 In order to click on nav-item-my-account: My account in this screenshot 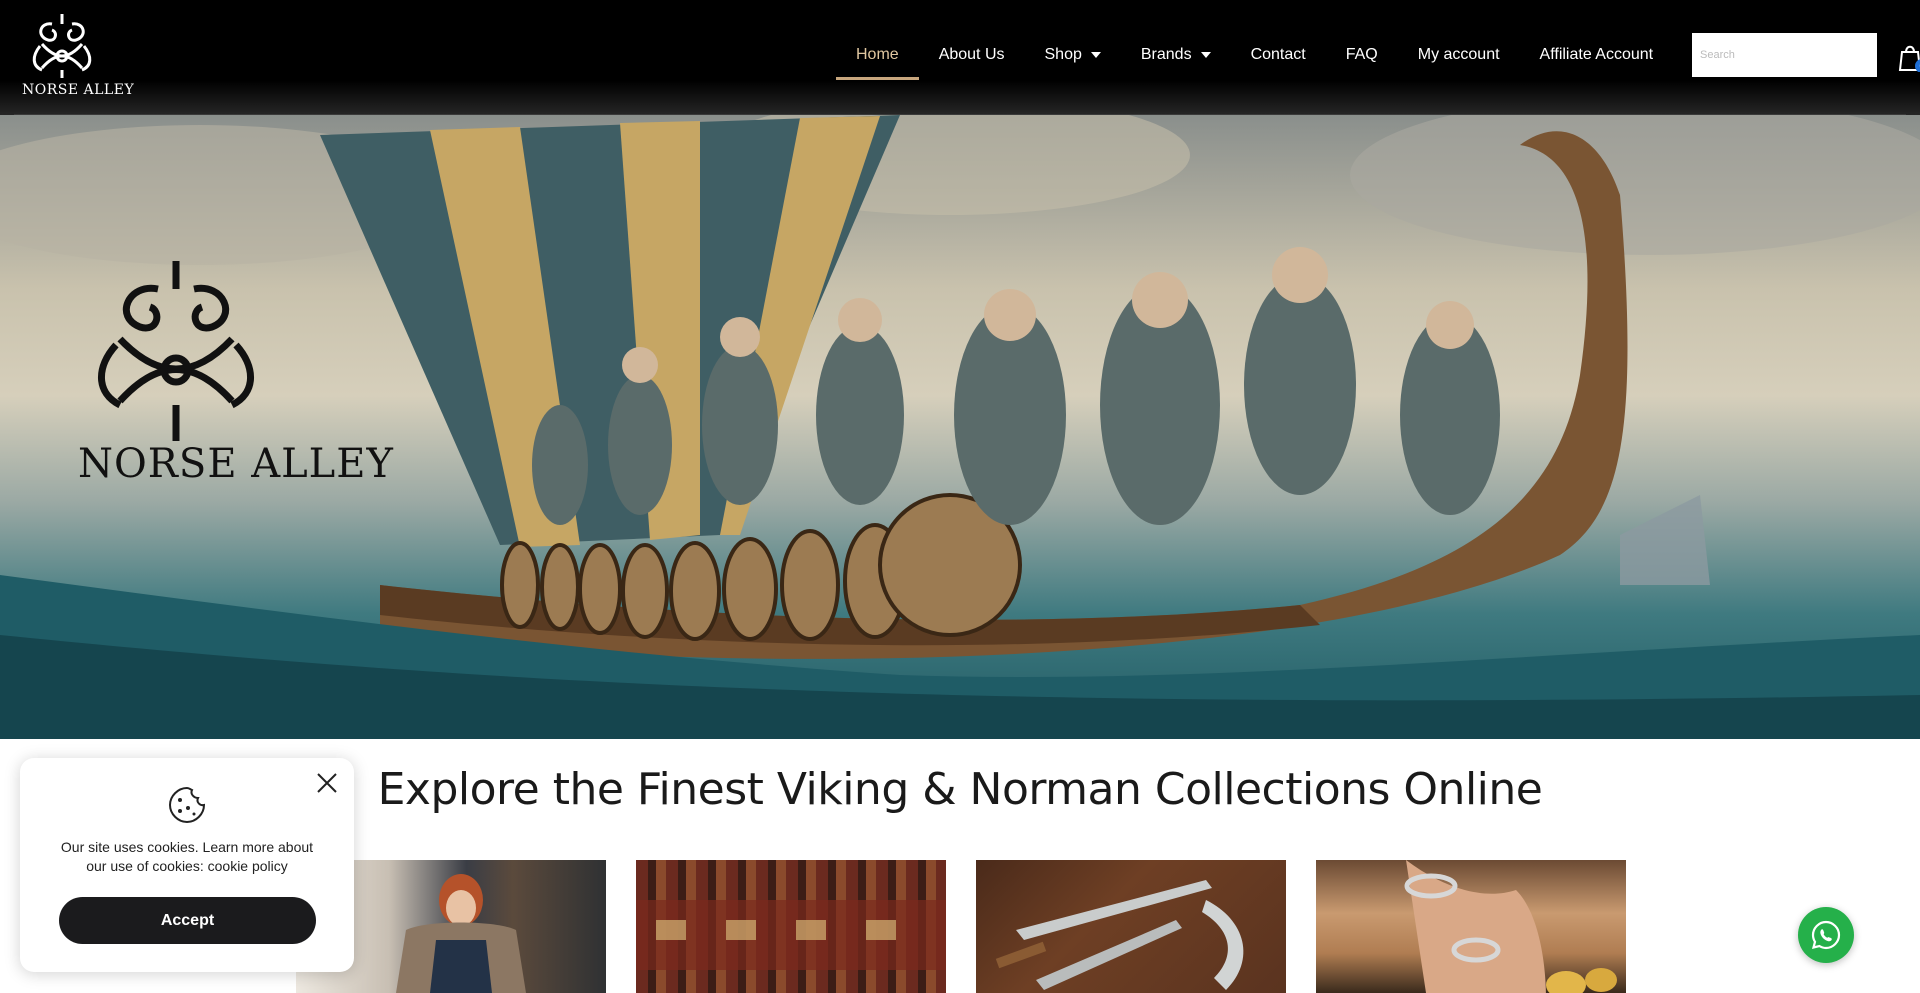, I will do `click(1459, 55)`.